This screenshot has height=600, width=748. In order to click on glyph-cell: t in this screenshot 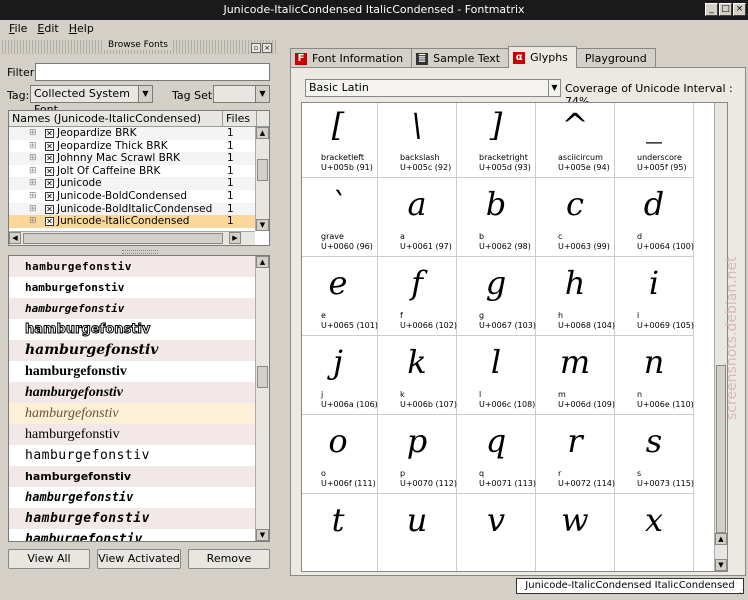, I will do `click(340, 532)`.